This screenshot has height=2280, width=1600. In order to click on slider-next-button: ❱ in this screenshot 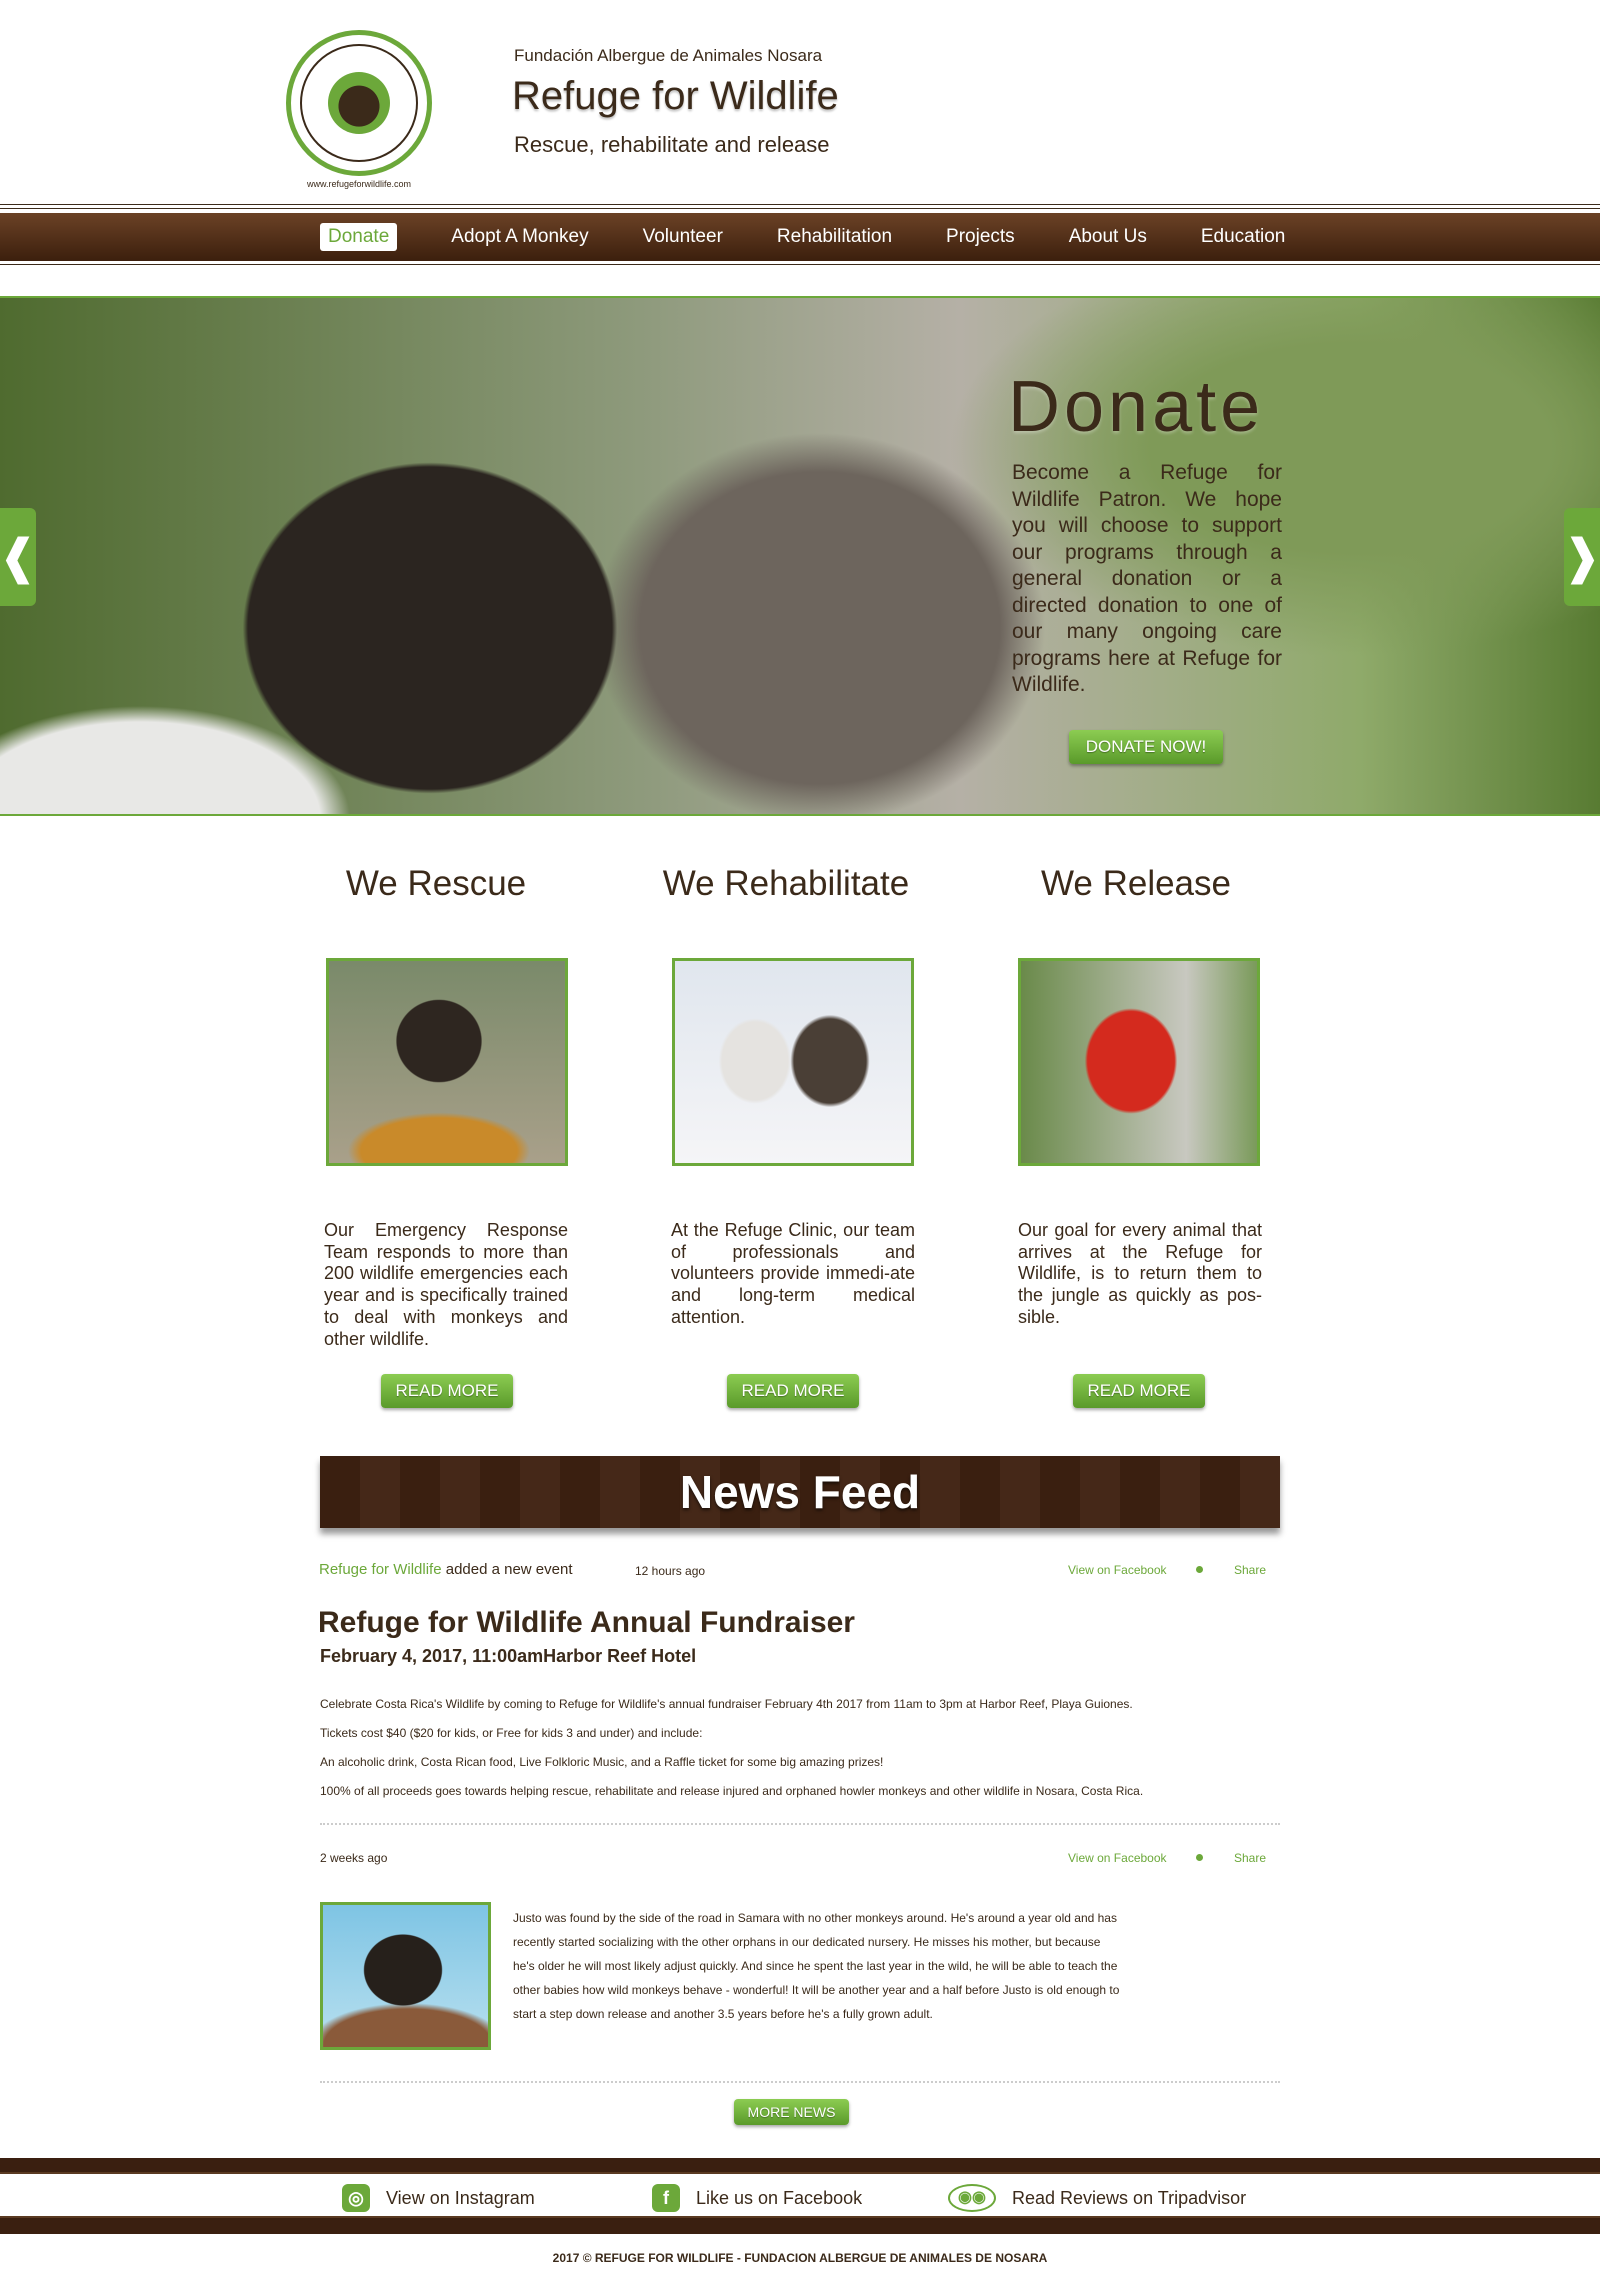, I will do `click(1581, 557)`.